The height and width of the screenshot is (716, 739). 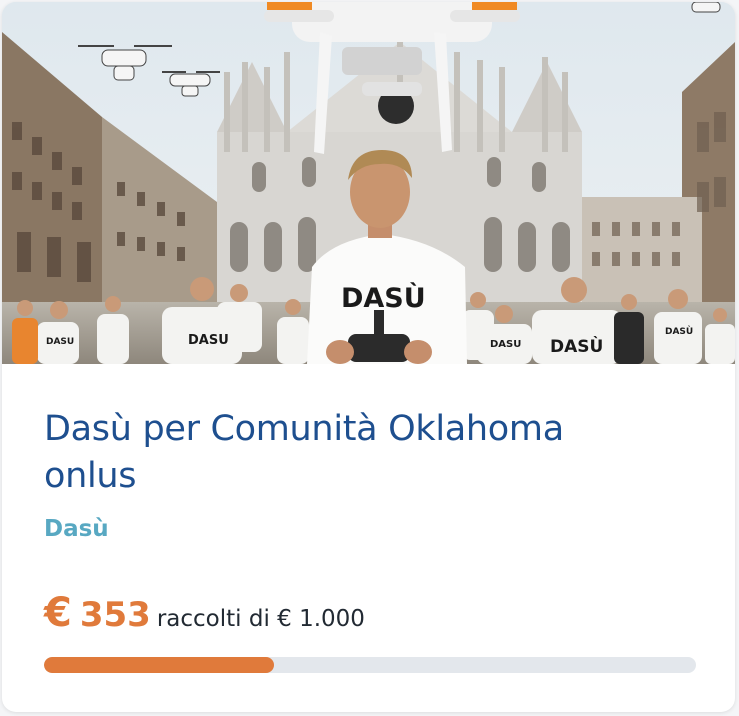 I want to click on fundraising-progress-fill, so click(x=159, y=665).